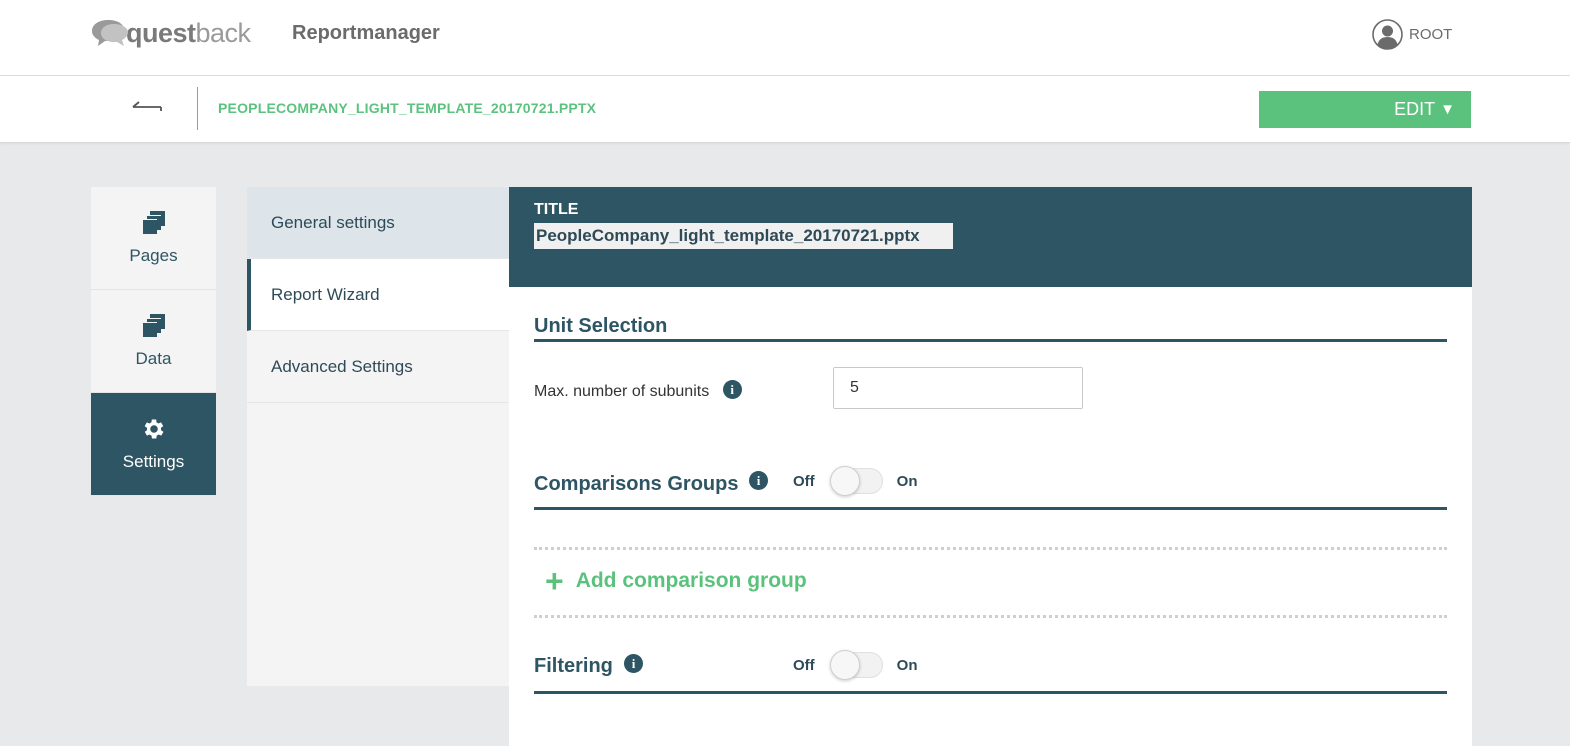 The image size is (1570, 746). I want to click on nav-item-pages: Pages, so click(153, 238).